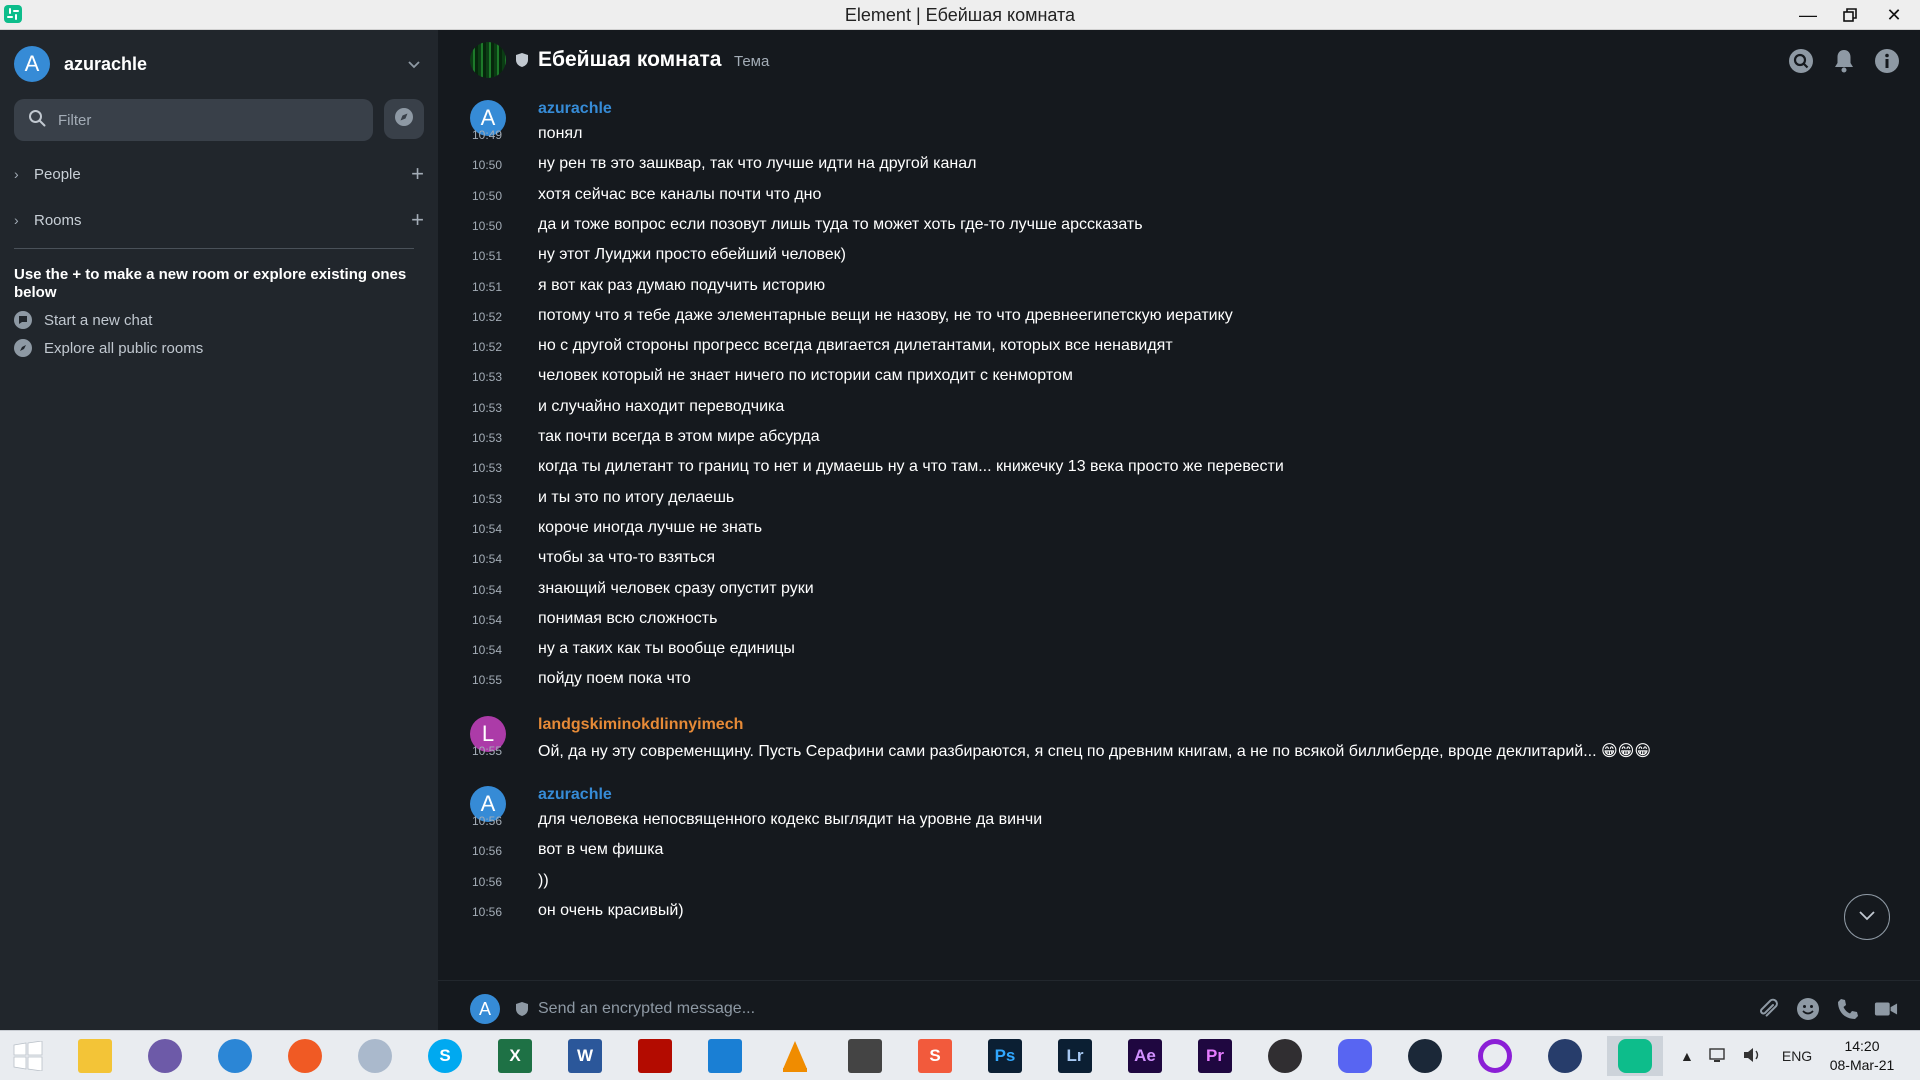  What do you see at coordinates (585, 1056) in the screenshot?
I see `word-icon: W` at bounding box center [585, 1056].